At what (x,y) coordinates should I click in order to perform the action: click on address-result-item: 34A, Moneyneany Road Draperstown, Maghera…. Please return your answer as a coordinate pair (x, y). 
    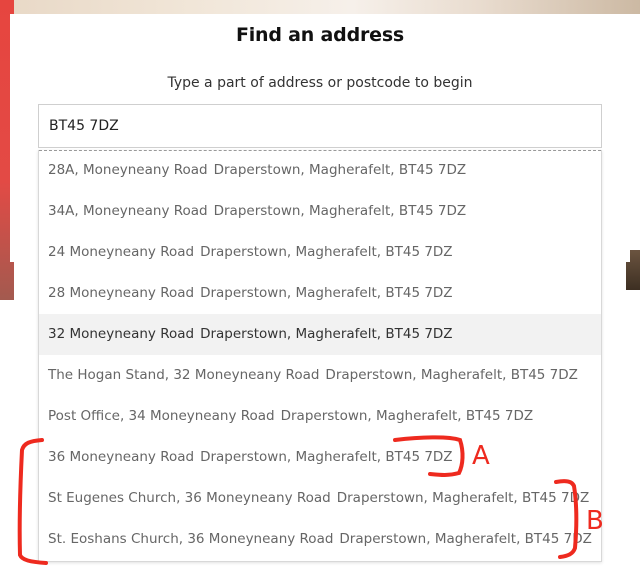
    Looking at the image, I should click on (320, 211).